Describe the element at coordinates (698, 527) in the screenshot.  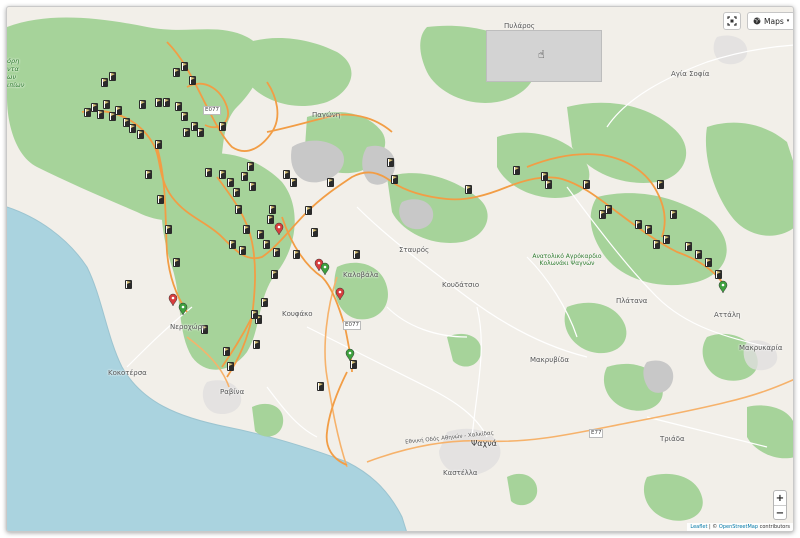
I see `leaflet-link: Leaflet` at that location.